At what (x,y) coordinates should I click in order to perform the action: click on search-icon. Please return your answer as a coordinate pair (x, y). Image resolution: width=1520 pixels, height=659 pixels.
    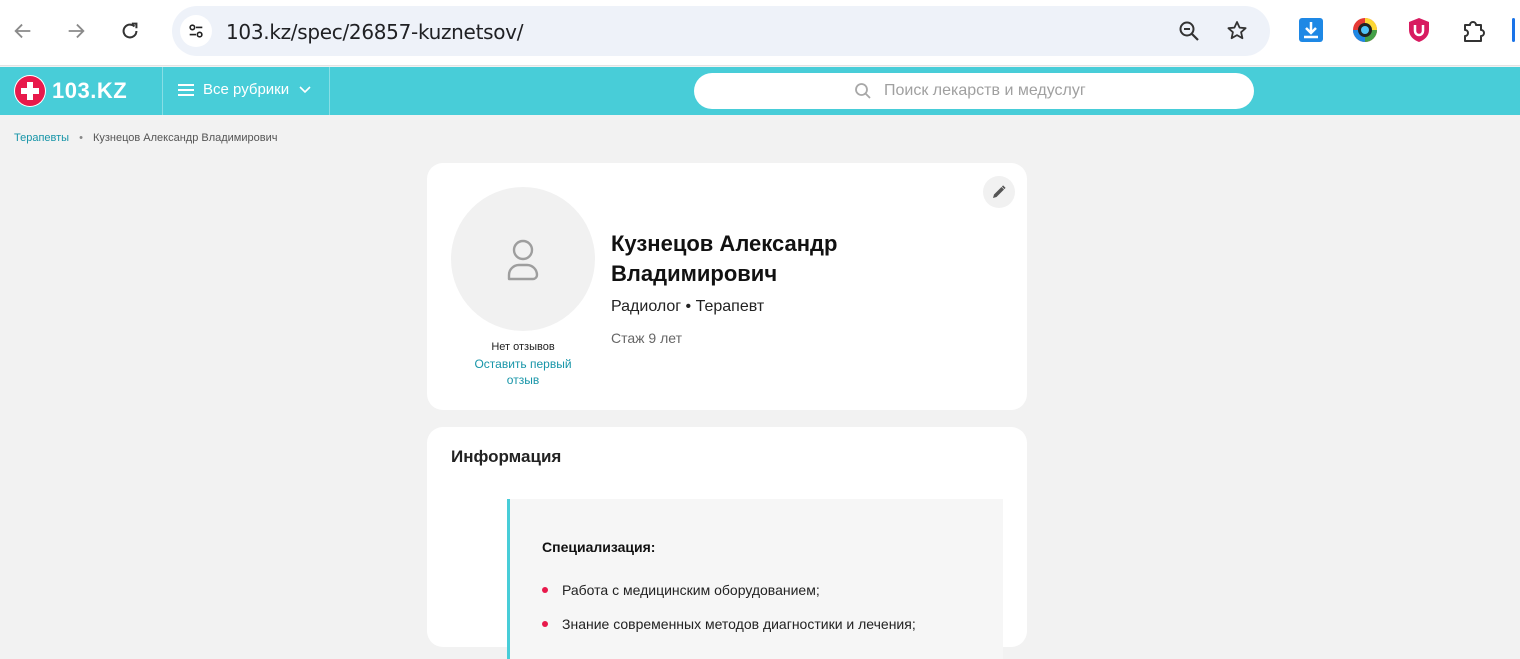
    Looking at the image, I should click on (863, 91).